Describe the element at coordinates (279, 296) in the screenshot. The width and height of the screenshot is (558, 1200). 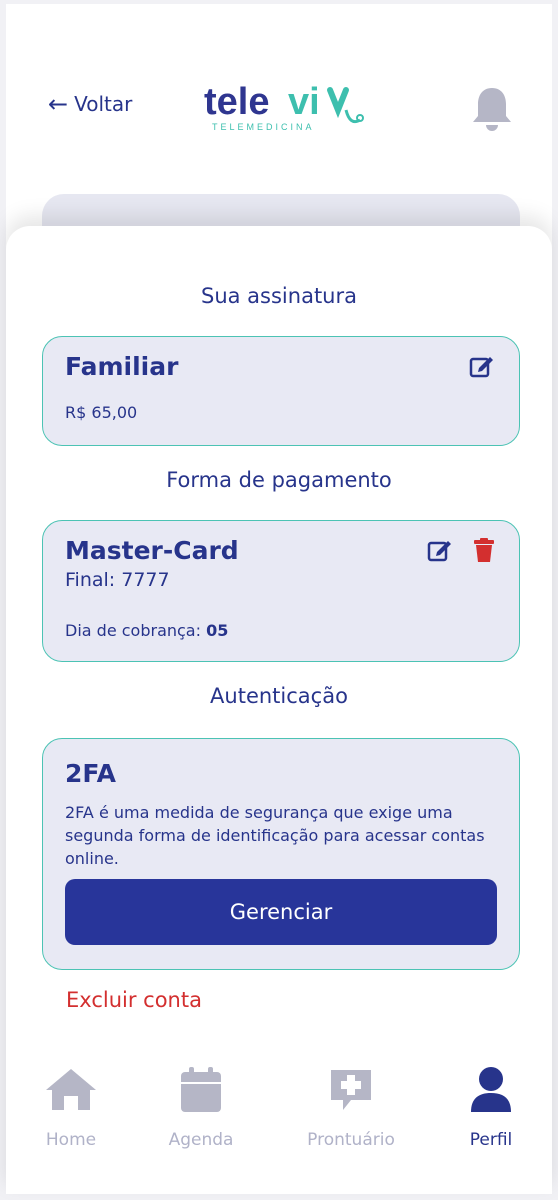
I see `subscription-section-title: Sua assinatura` at that location.